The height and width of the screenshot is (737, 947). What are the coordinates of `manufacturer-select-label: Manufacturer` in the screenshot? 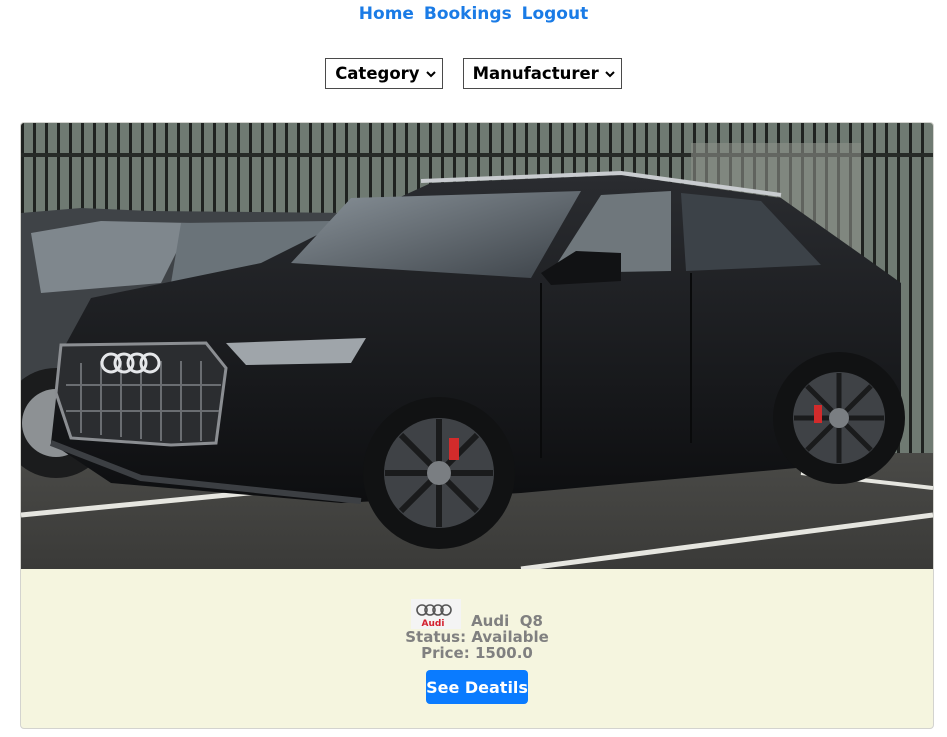 It's located at (535, 73).